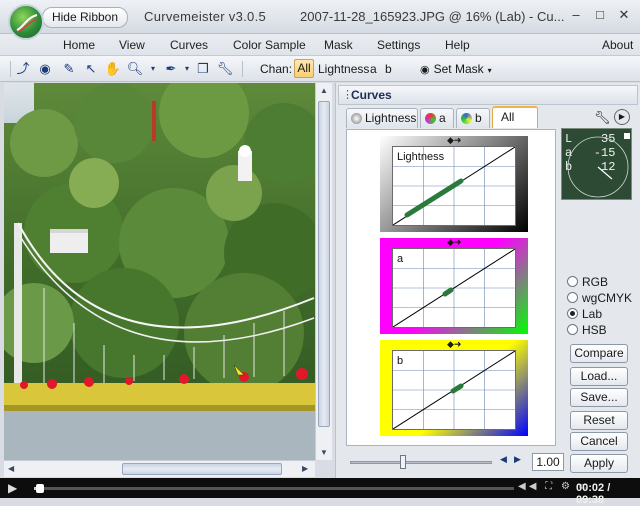 The image size is (640, 506). What do you see at coordinates (113, 69) in the screenshot?
I see `hand-icon: ✋` at bounding box center [113, 69].